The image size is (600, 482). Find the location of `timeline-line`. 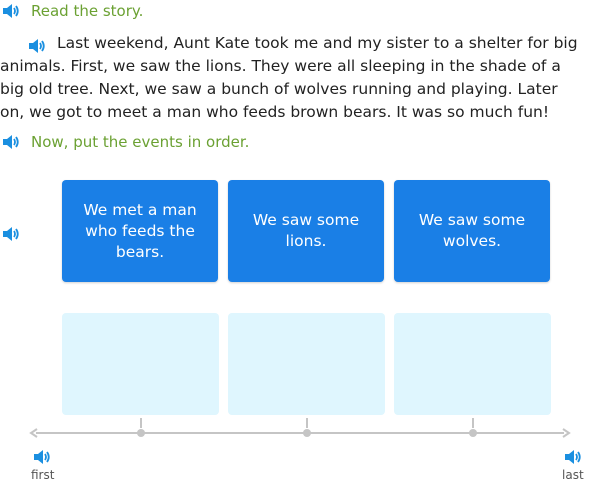

timeline-line is located at coordinates (300, 433).